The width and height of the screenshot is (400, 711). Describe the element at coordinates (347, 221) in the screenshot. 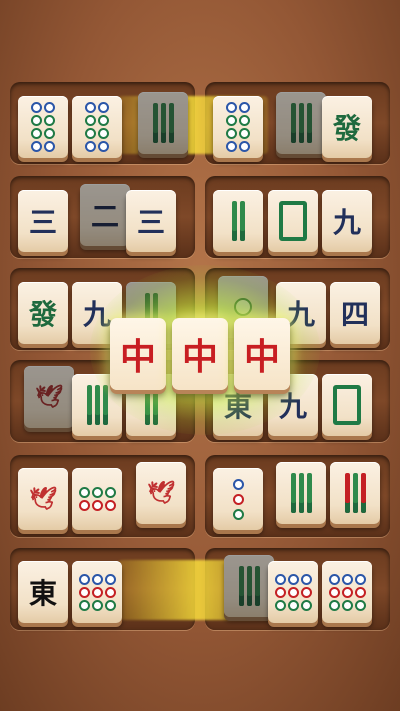

I see `tile-character-nine: 九` at that location.